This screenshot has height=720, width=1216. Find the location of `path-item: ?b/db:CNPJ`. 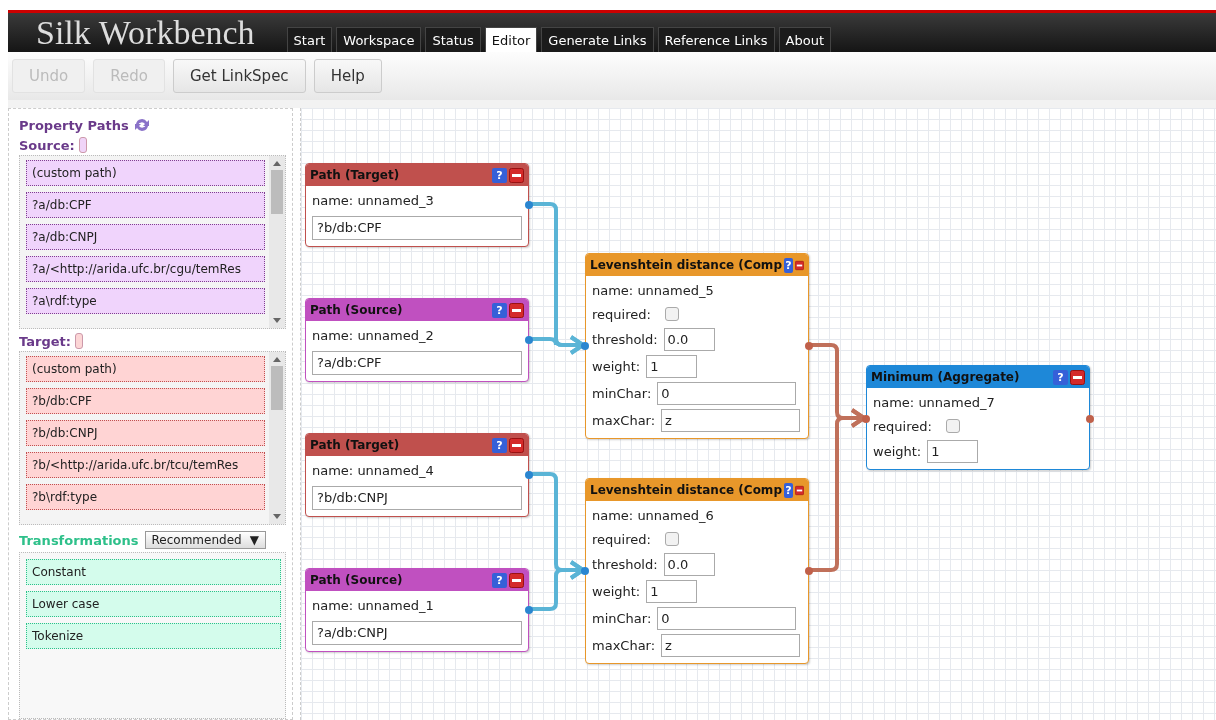

path-item: ?b/db:CNPJ is located at coordinates (145, 433).